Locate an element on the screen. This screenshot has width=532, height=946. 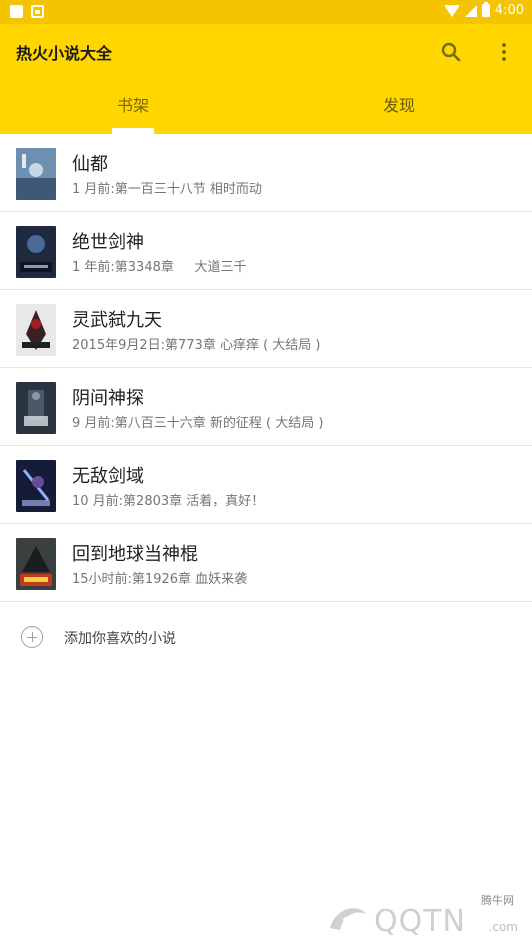
tab-discover: 发现 is located at coordinates (399, 104).